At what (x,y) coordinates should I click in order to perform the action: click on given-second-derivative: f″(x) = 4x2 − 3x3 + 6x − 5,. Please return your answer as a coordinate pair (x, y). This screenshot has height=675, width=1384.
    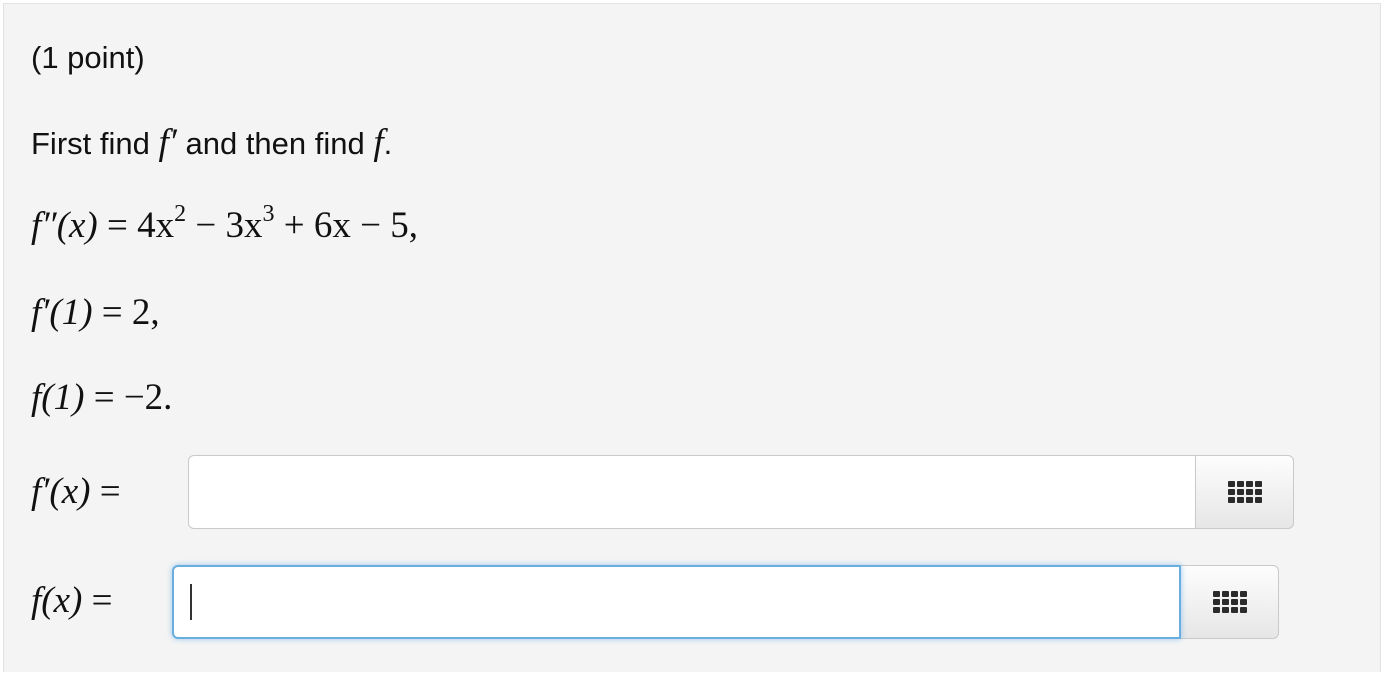
    Looking at the image, I should click on (224, 223).